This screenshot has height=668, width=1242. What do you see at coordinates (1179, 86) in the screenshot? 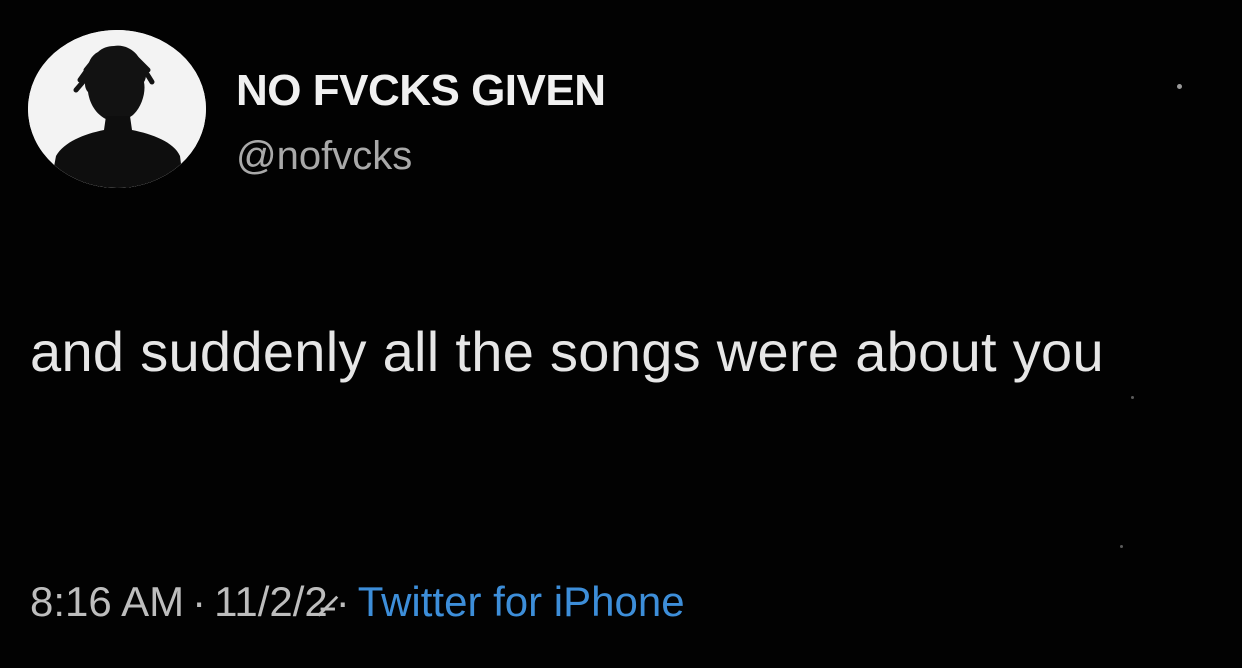
I see `more-dot-icon` at bounding box center [1179, 86].